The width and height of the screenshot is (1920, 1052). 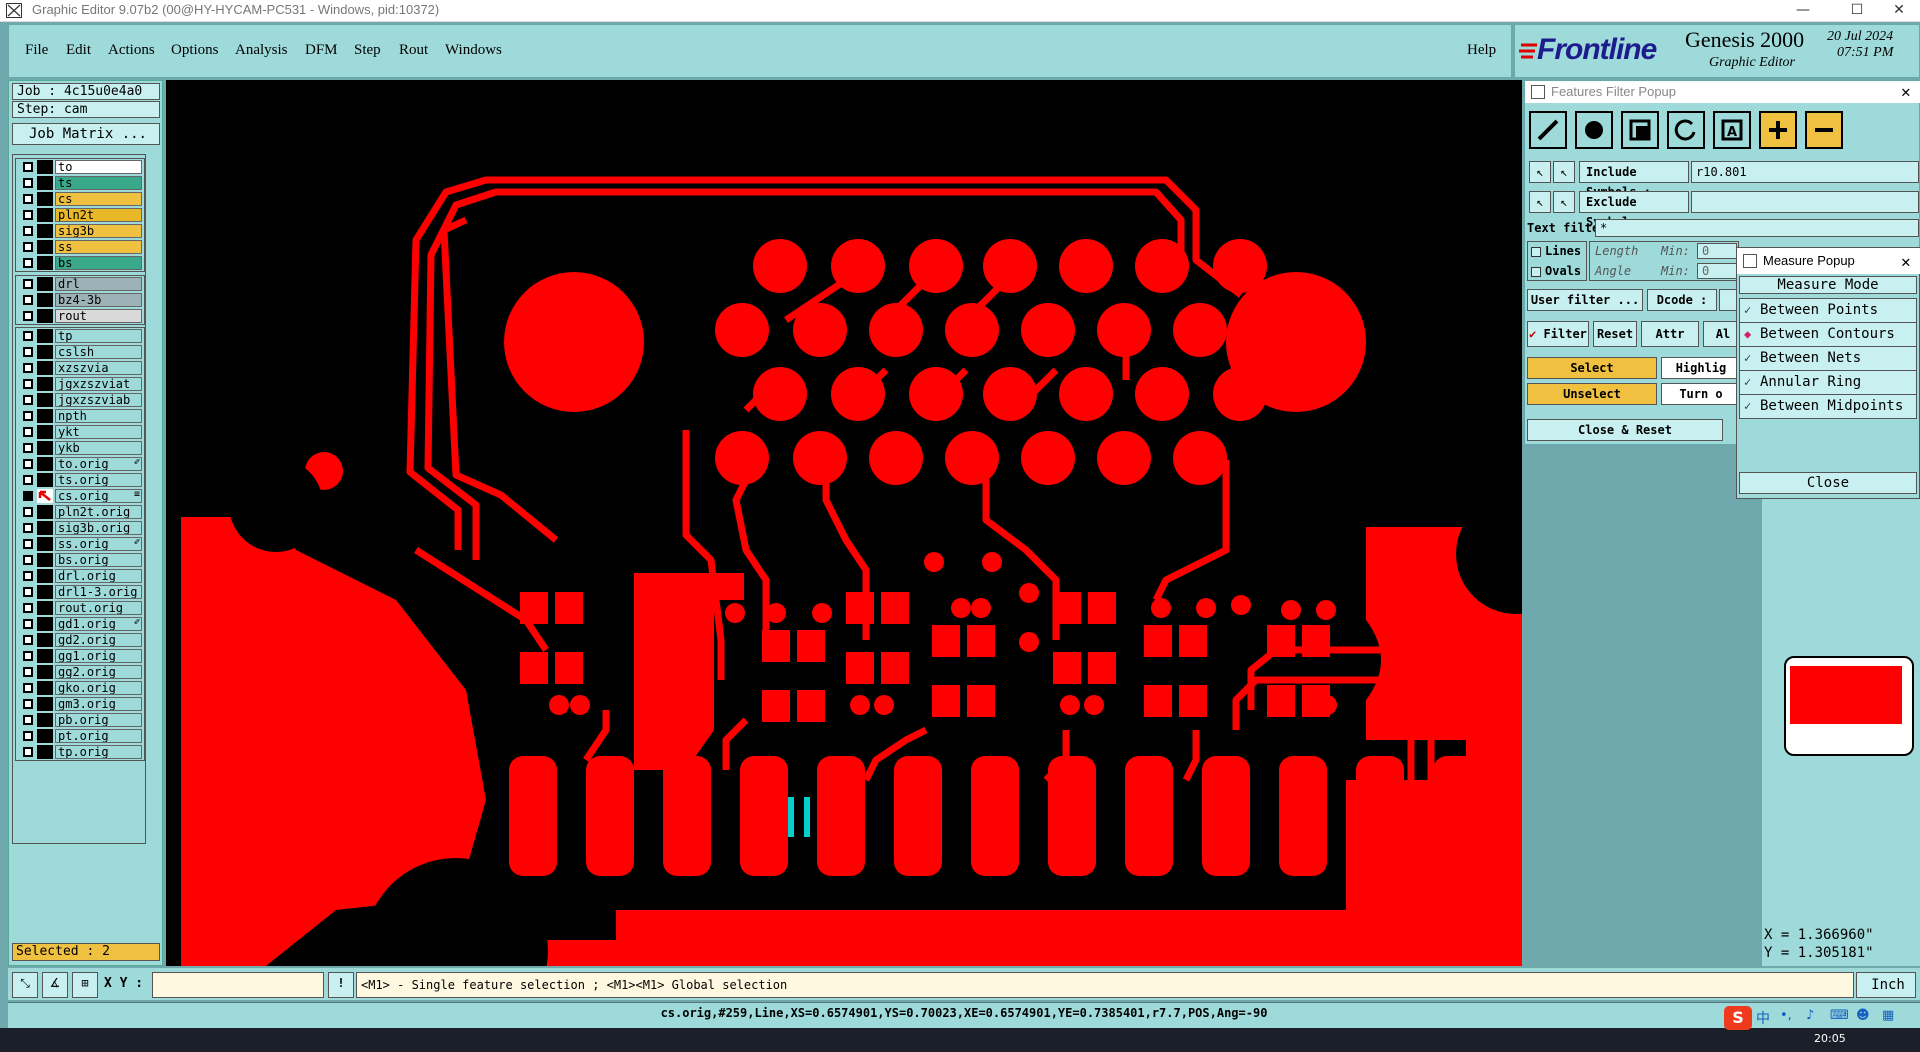 I want to click on punctuation-icon: •,, so click(x=1786, y=1015).